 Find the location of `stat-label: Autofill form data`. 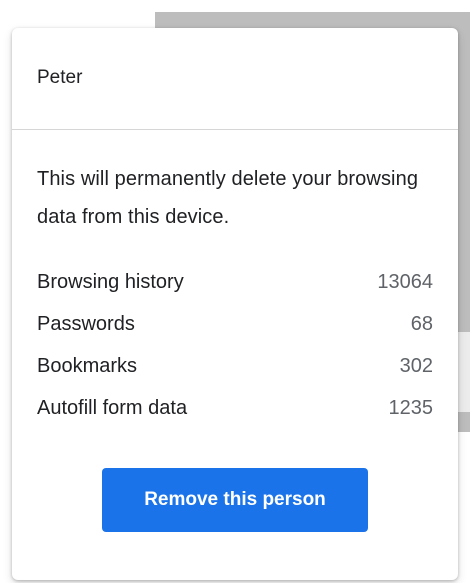

stat-label: Autofill form data is located at coordinates (112, 408).